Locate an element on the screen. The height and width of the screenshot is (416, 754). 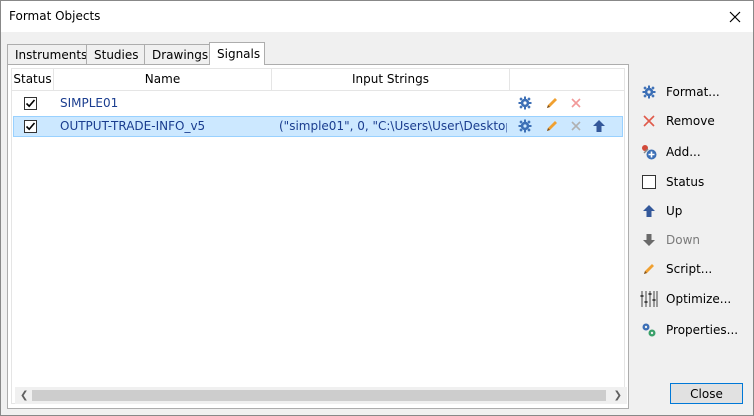
up-button: Up is located at coordinates (661, 211).